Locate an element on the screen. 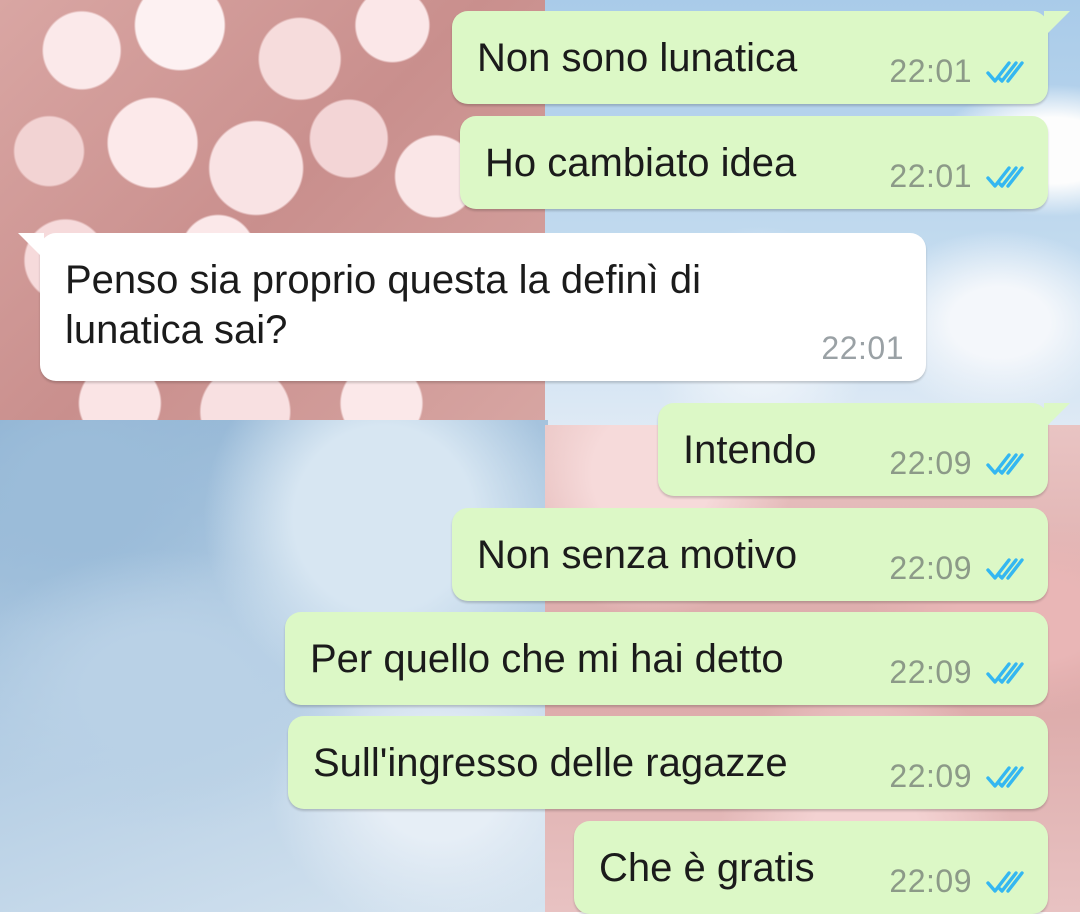  message-text: Ho cambiato idea is located at coordinates (641, 163).